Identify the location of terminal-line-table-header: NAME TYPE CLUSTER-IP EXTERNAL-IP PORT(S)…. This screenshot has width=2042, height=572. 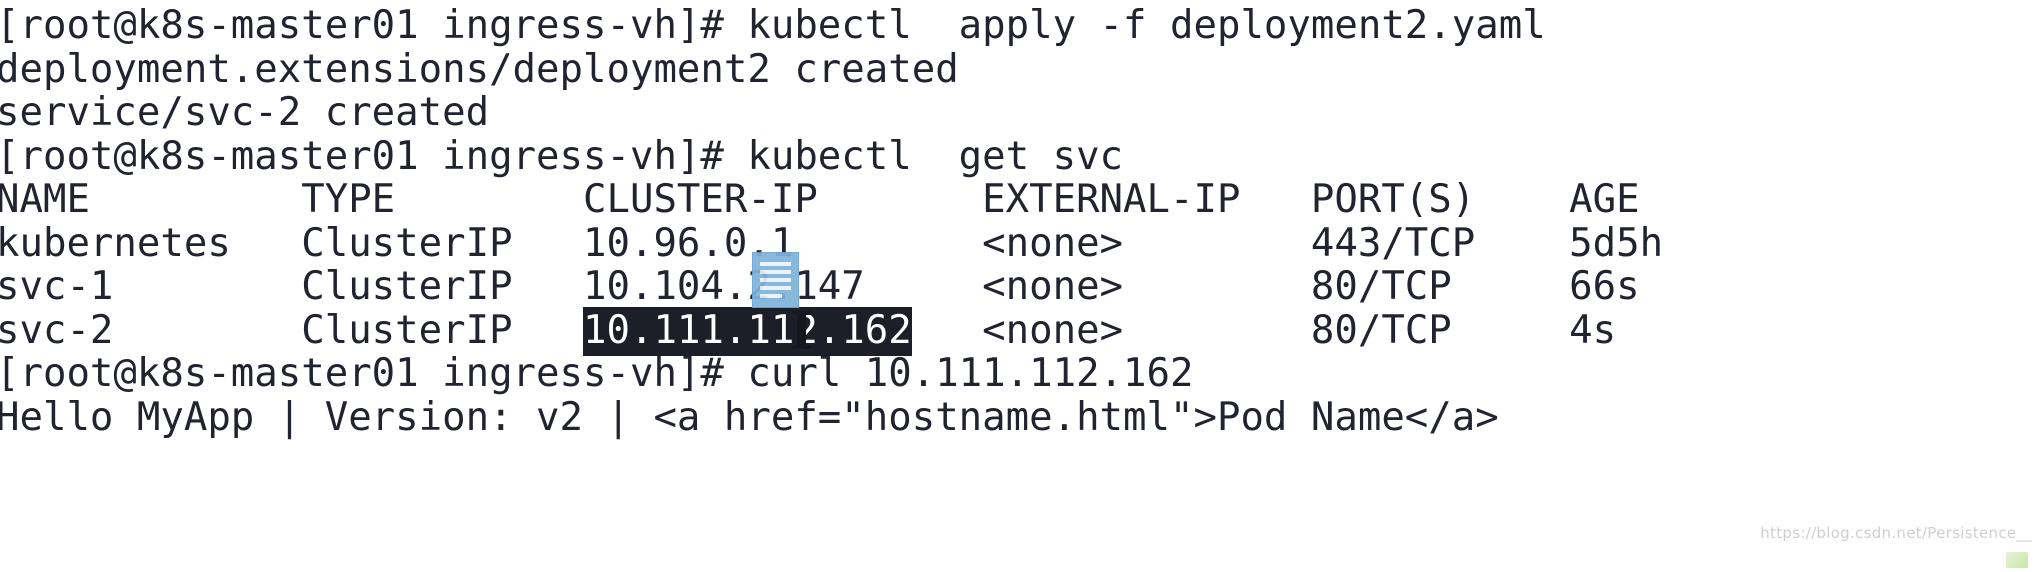
(820, 199).